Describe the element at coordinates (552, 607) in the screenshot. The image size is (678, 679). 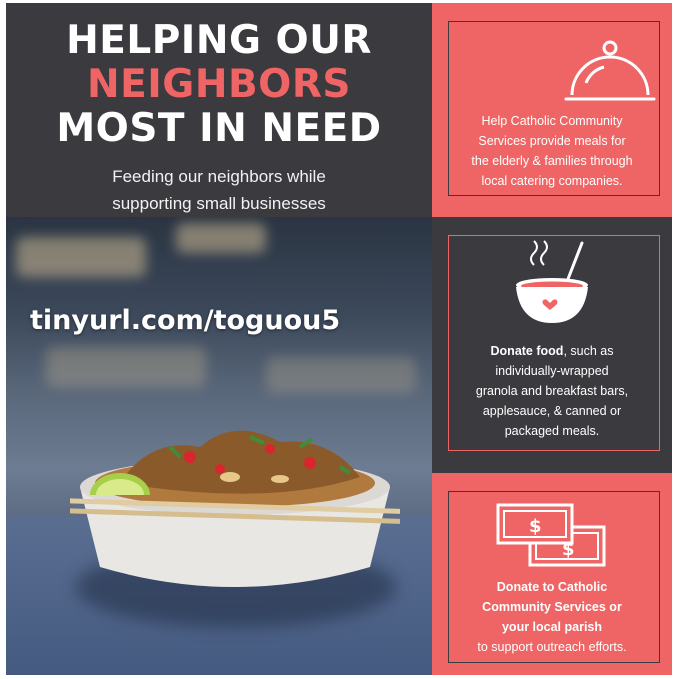
I see `panel-donate-money-line: Community Services or` at that location.